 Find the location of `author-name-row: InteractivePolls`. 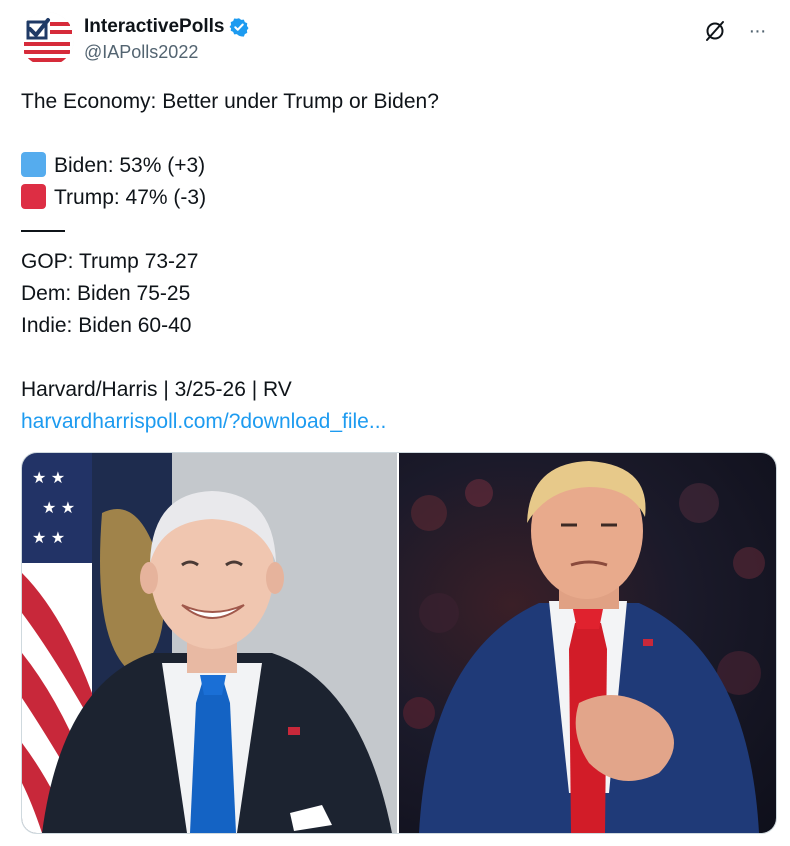

author-name-row: InteractivePolls is located at coordinates (166, 27).